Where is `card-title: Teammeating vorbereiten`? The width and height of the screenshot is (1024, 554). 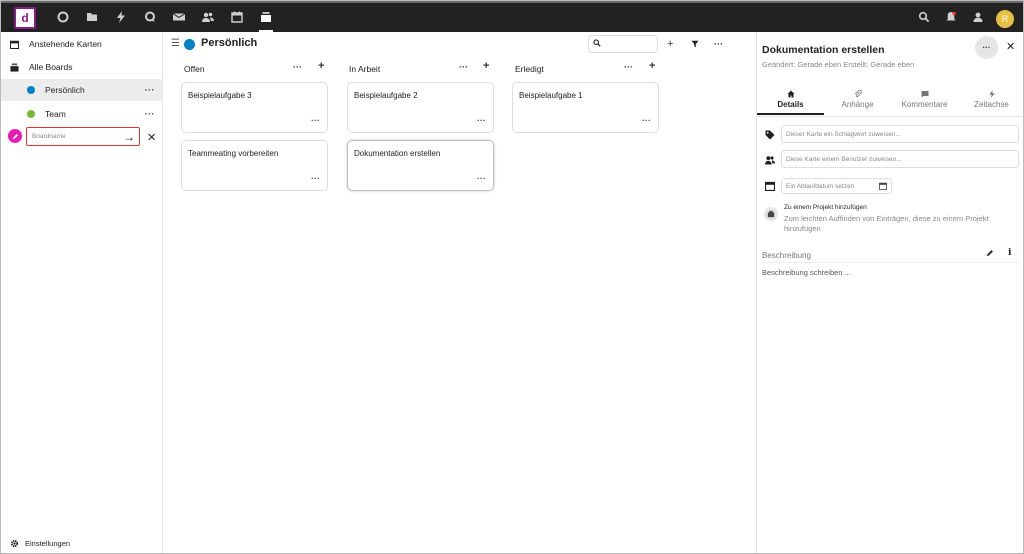 card-title: Teammeating vorbereiten is located at coordinates (233, 153).